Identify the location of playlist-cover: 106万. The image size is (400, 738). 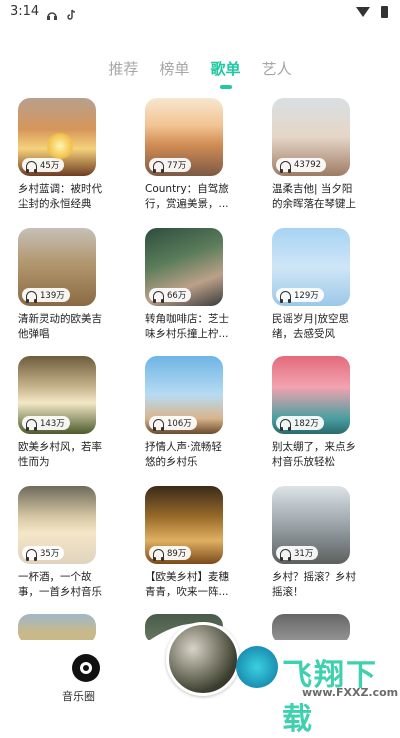
(184, 395).